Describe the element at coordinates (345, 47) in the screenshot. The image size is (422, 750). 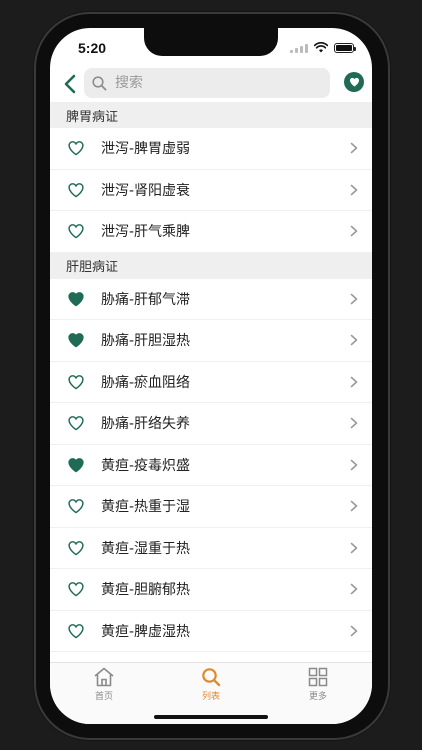
I see `battery-icon` at that location.